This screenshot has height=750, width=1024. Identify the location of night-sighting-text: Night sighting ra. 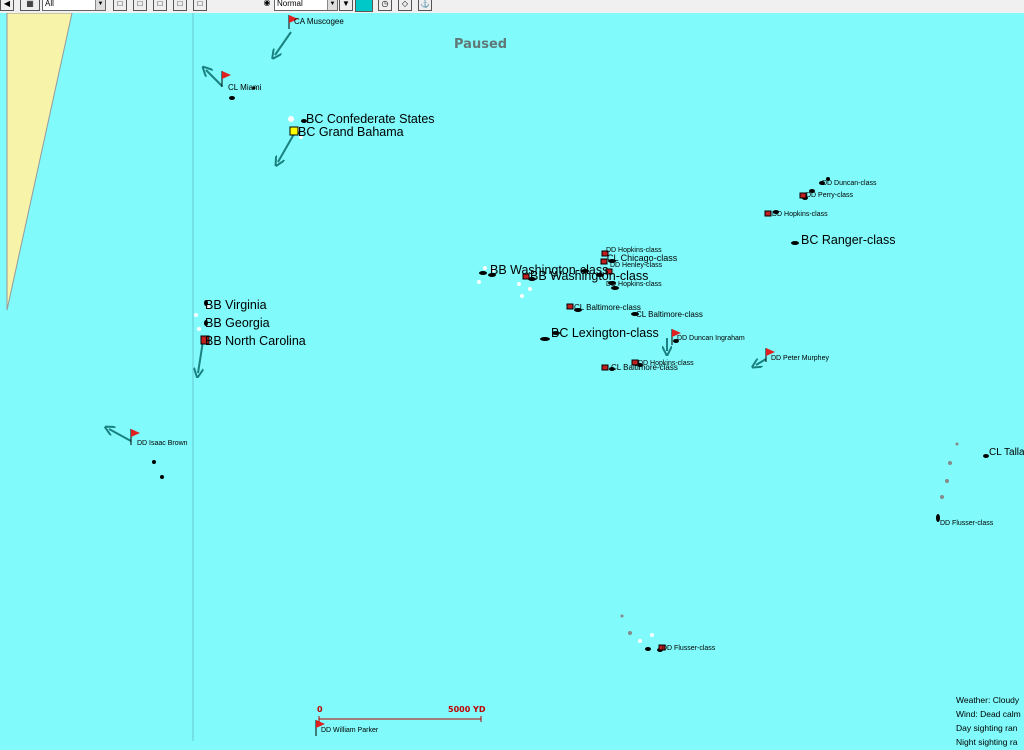
(987, 742).